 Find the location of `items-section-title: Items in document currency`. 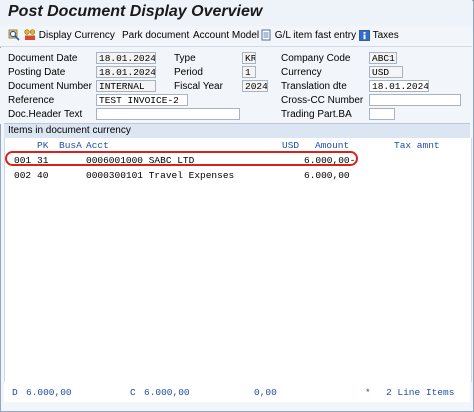

items-section-title: Items in document currency is located at coordinates (69, 130).